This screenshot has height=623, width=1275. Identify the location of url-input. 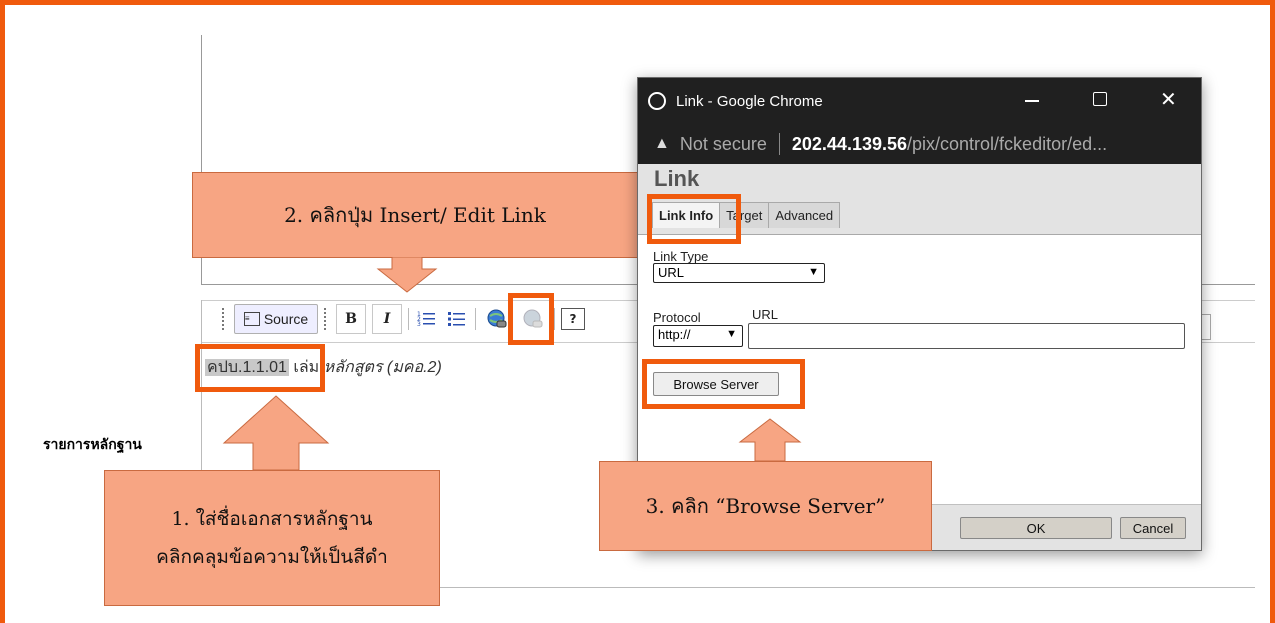
(966, 336).